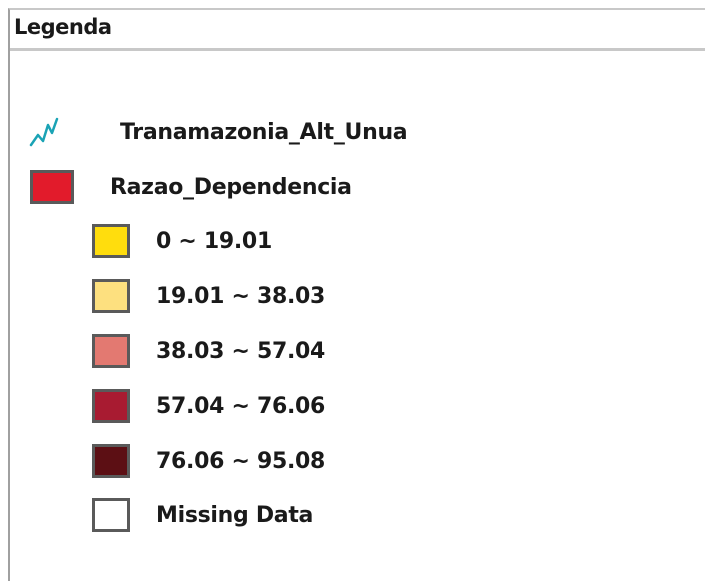 The height and width of the screenshot is (581, 705). I want to click on line-layer-icon, so click(44, 132).